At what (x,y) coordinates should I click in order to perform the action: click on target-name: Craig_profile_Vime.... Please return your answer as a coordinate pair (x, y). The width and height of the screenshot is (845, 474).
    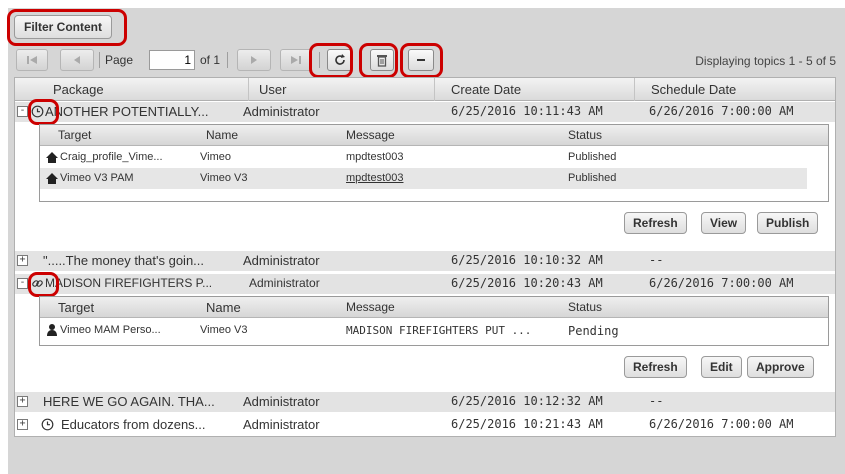
    Looking at the image, I should click on (111, 157).